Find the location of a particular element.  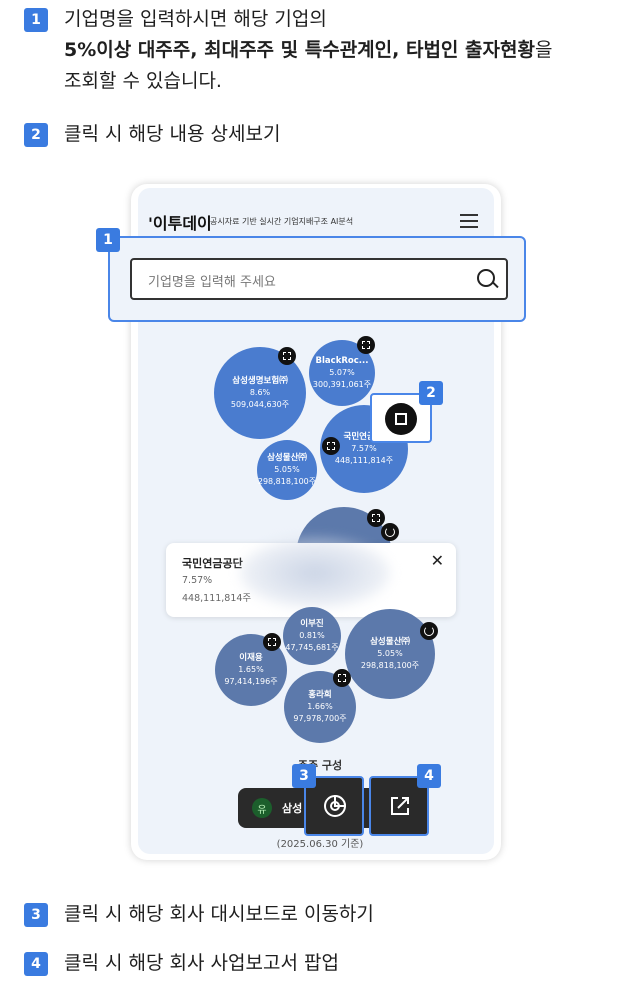

step-2-badge: 2 is located at coordinates (36, 135).